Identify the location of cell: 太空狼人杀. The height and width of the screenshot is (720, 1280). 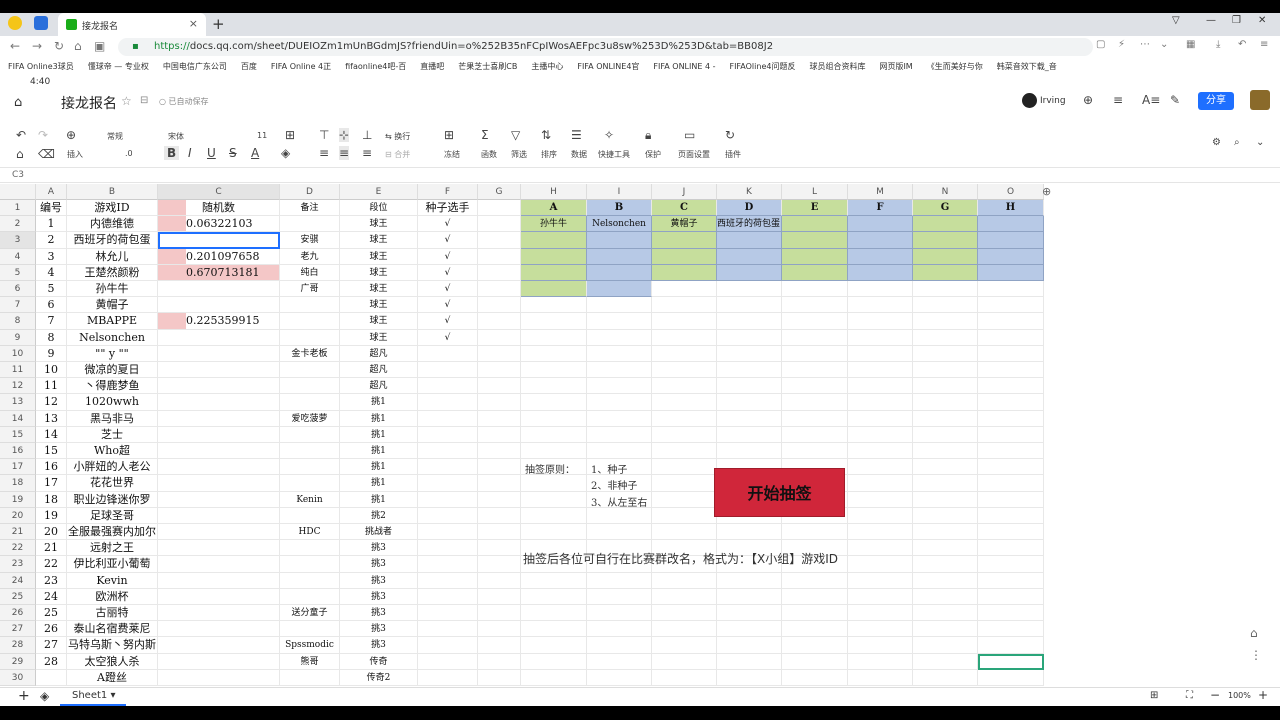
(112, 661).